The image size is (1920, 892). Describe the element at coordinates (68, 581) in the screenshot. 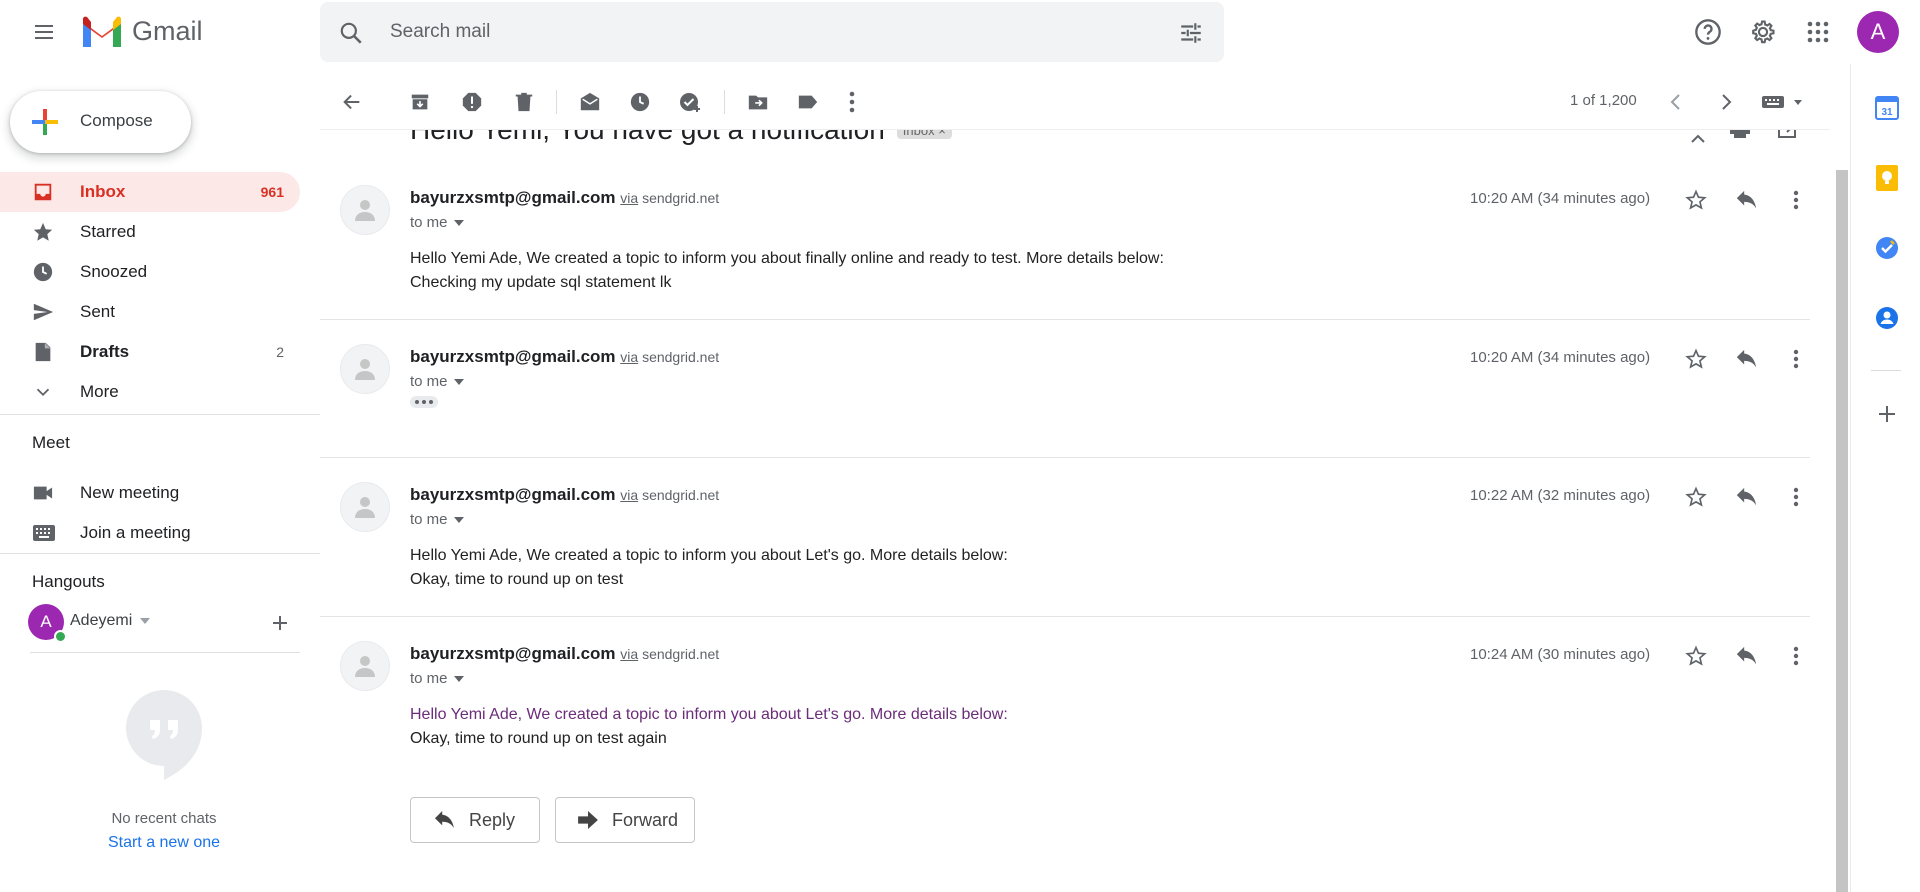

I see `hangouts-section-title: Hangouts` at that location.